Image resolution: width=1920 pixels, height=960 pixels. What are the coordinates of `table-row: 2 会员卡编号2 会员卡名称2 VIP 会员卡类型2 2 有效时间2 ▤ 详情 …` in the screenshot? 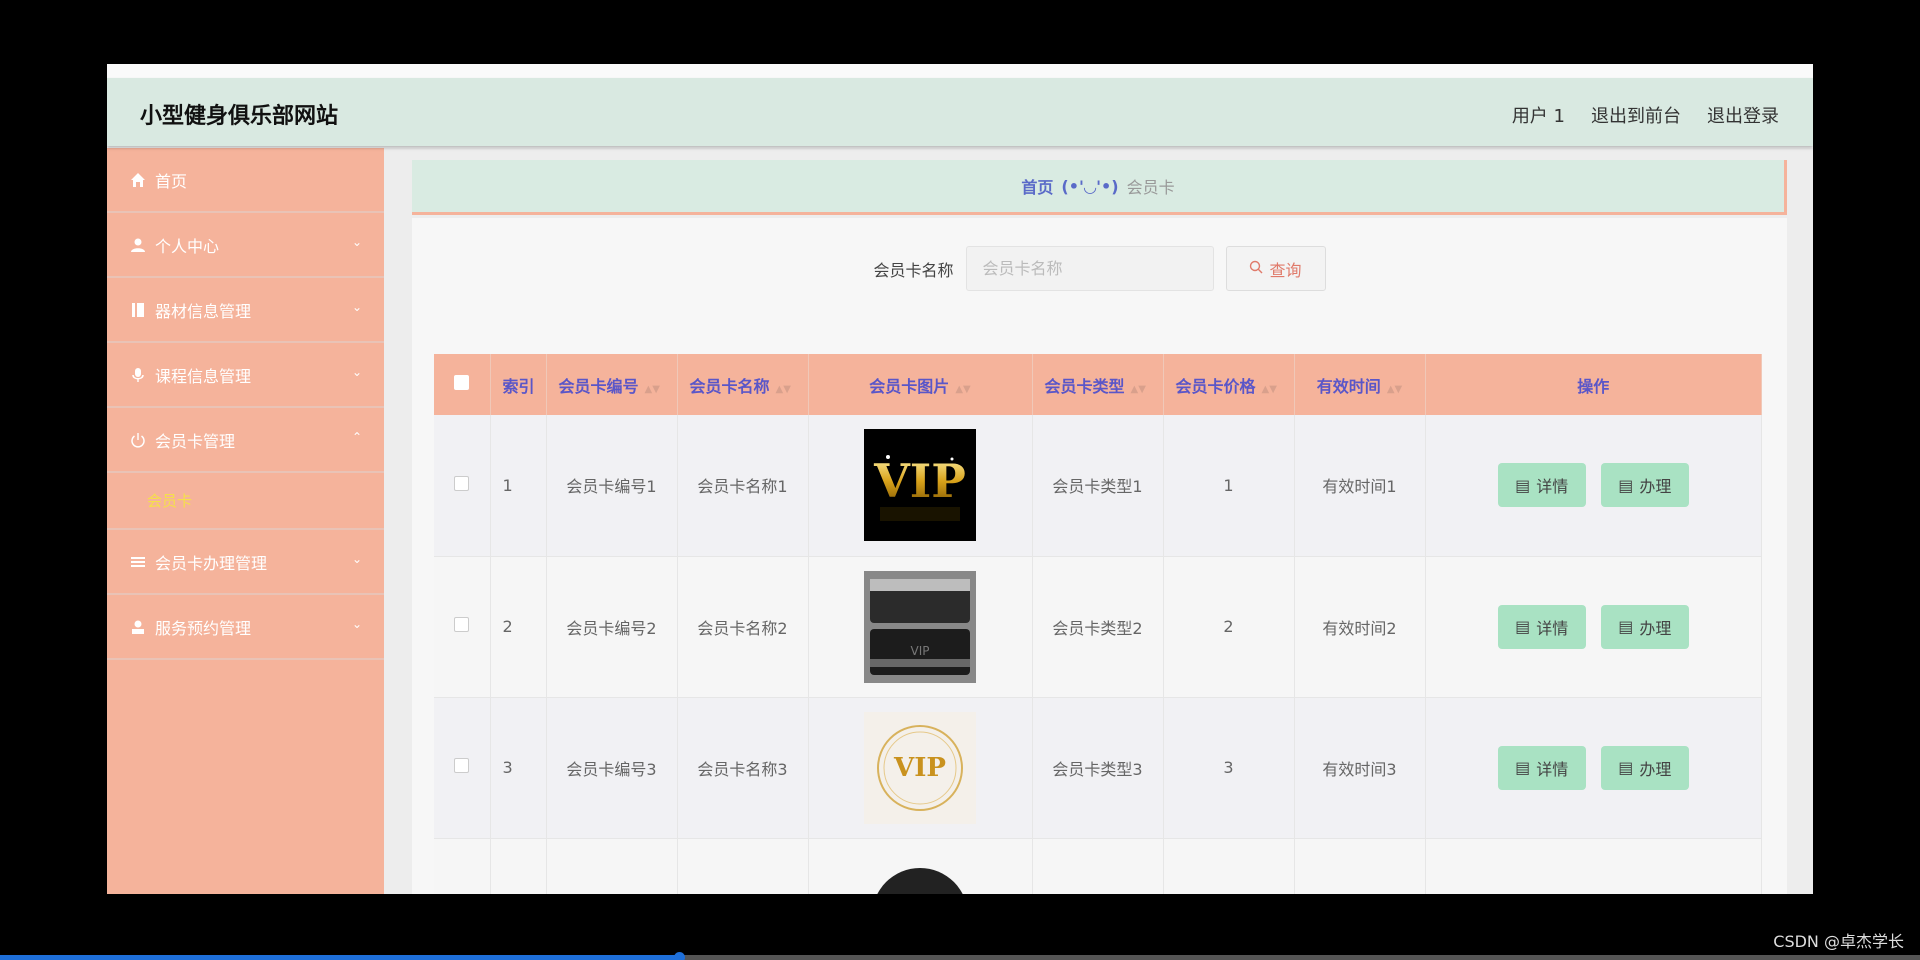 It's located at (1098, 627).